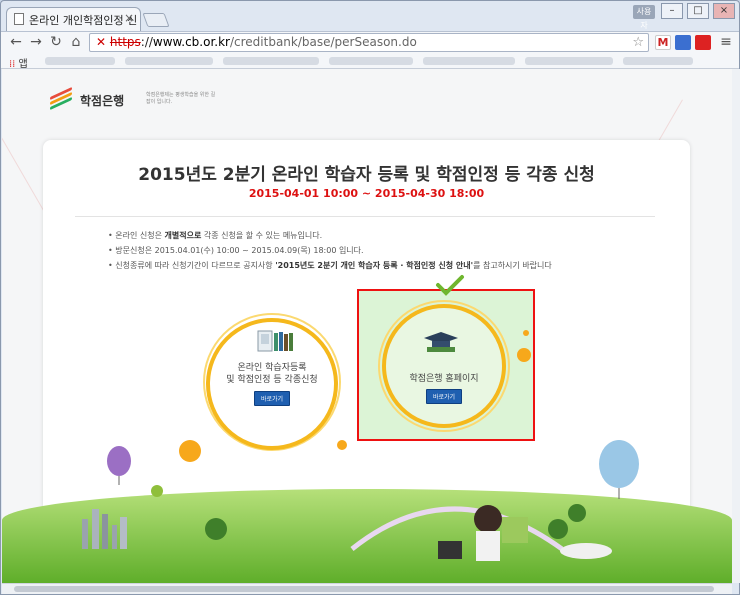 The image size is (740, 595). Describe the element at coordinates (444, 396) in the screenshot. I see `go-homepage-button: 바로가기` at that location.